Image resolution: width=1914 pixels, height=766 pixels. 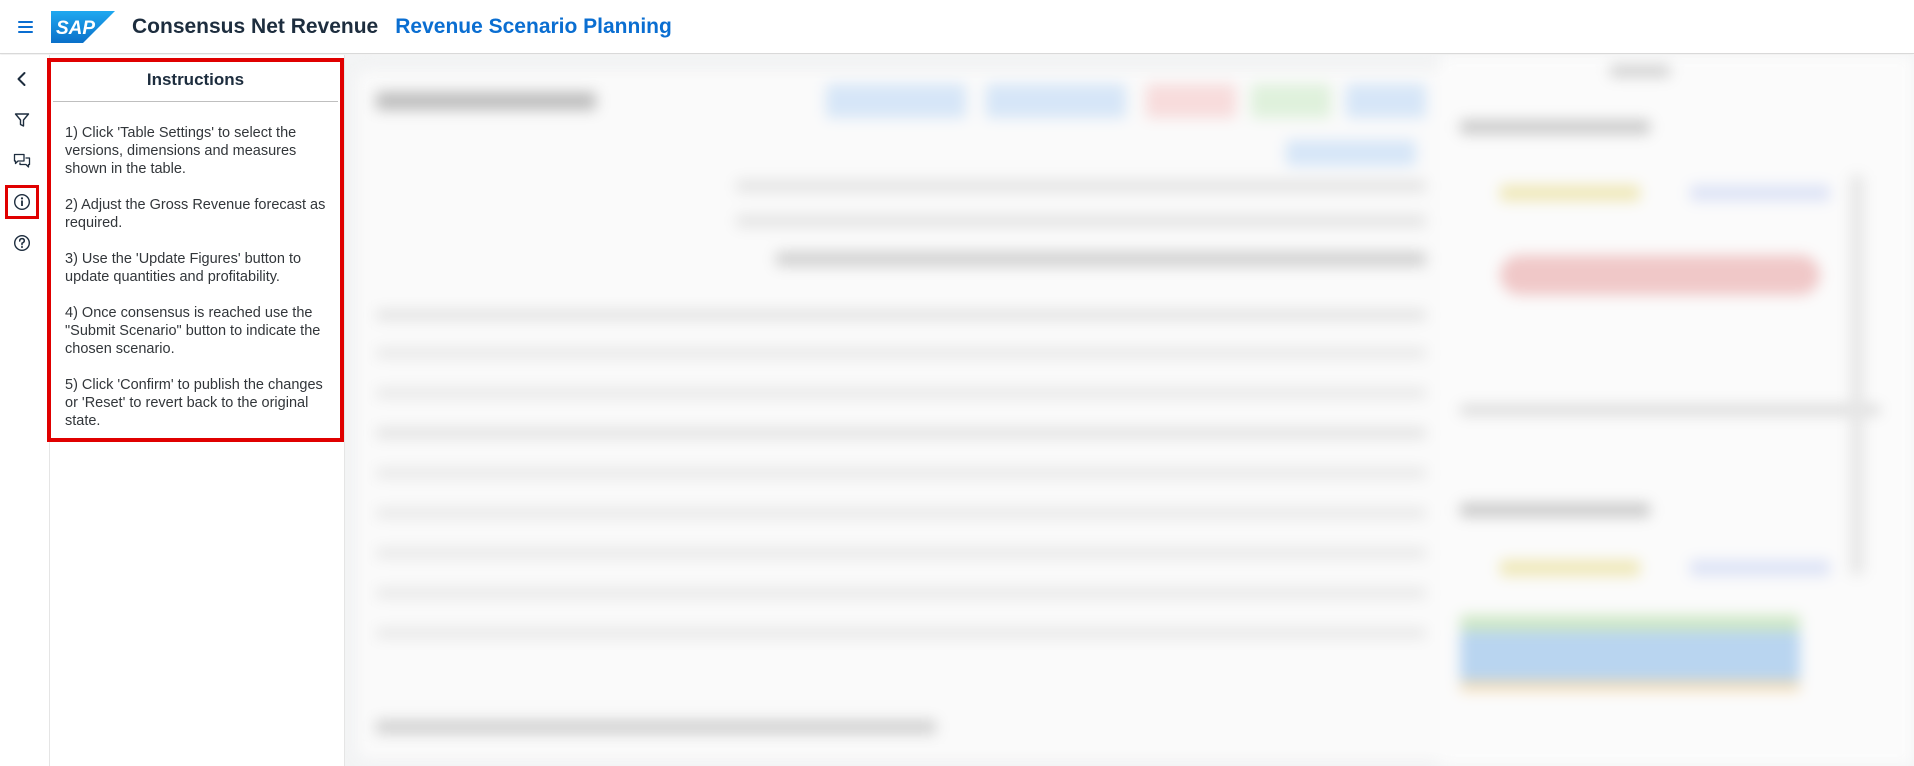 What do you see at coordinates (75, 28) in the screenshot?
I see `svg-text: SAP` at bounding box center [75, 28].